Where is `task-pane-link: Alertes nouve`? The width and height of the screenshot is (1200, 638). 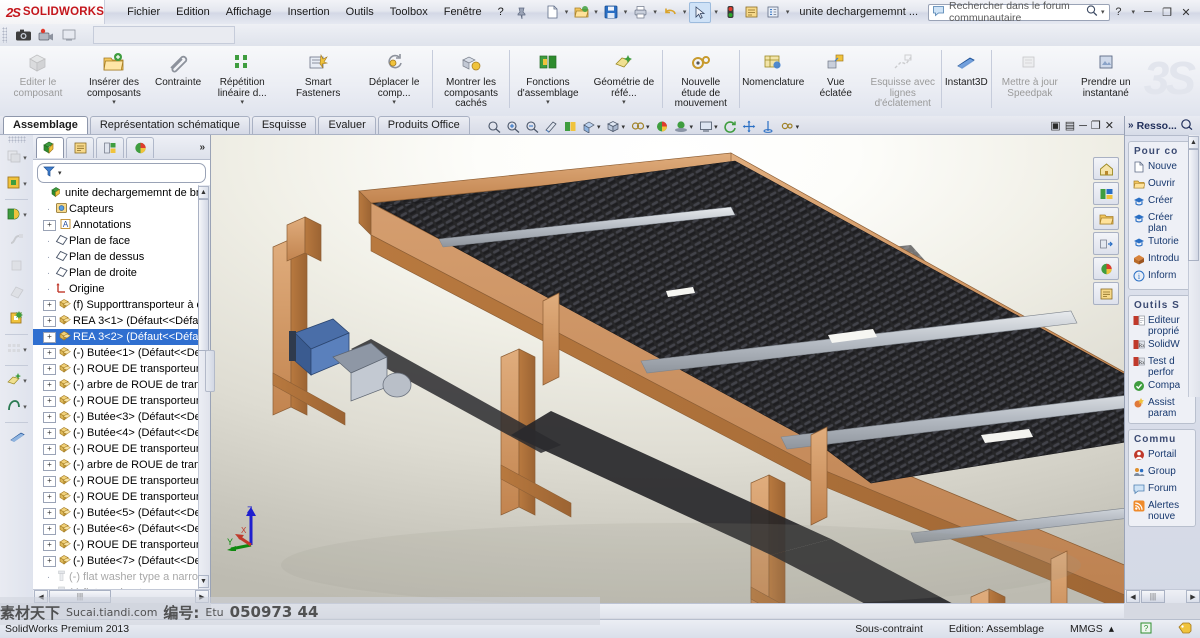
task-pane-link: Alertes nouve is located at coordinates (1162, 511).